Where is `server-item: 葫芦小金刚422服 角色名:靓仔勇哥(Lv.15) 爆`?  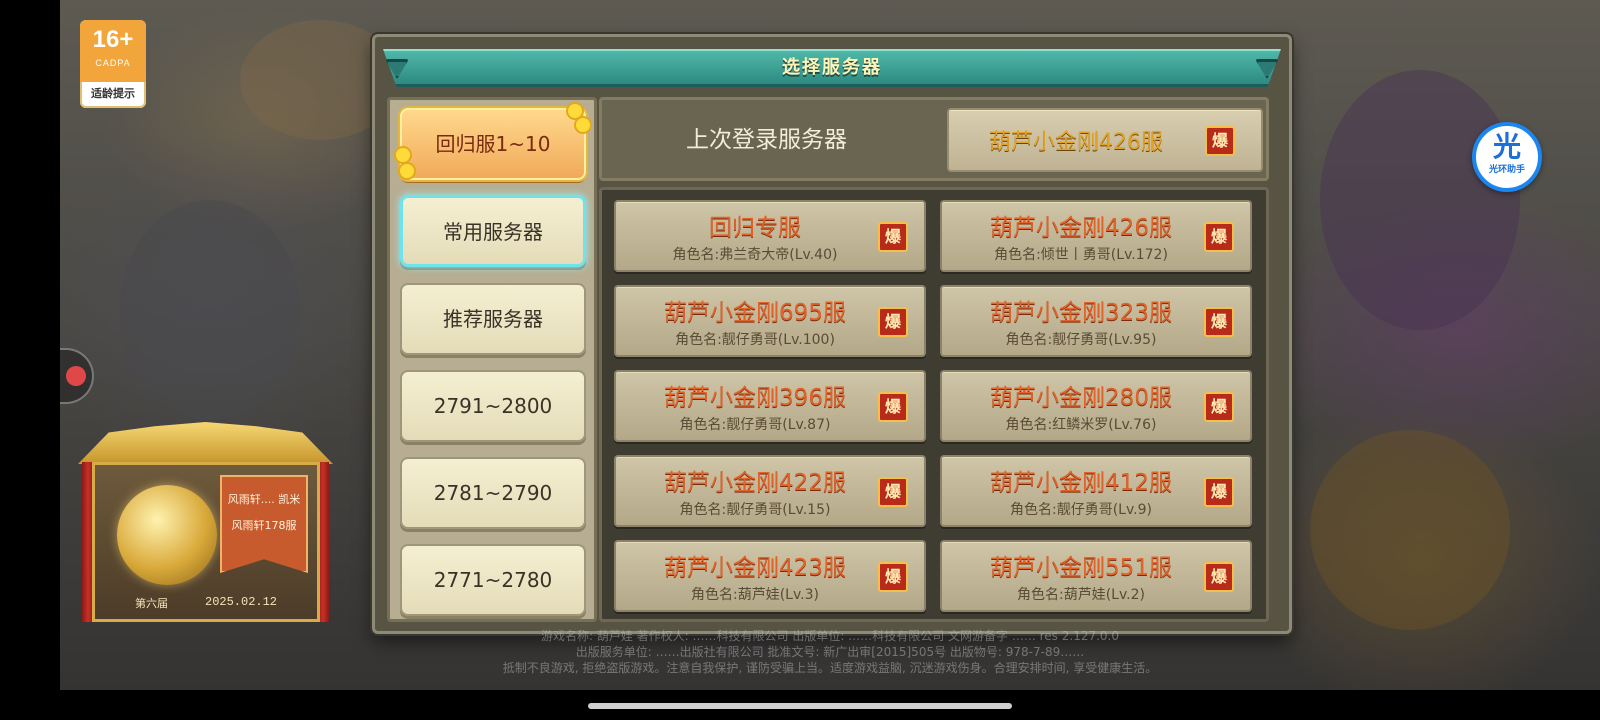
server-item: 葫芦小金刚422服 角色名:靓仔勇哥(Lv.15) 爆 is located at coordinates (770, 491).